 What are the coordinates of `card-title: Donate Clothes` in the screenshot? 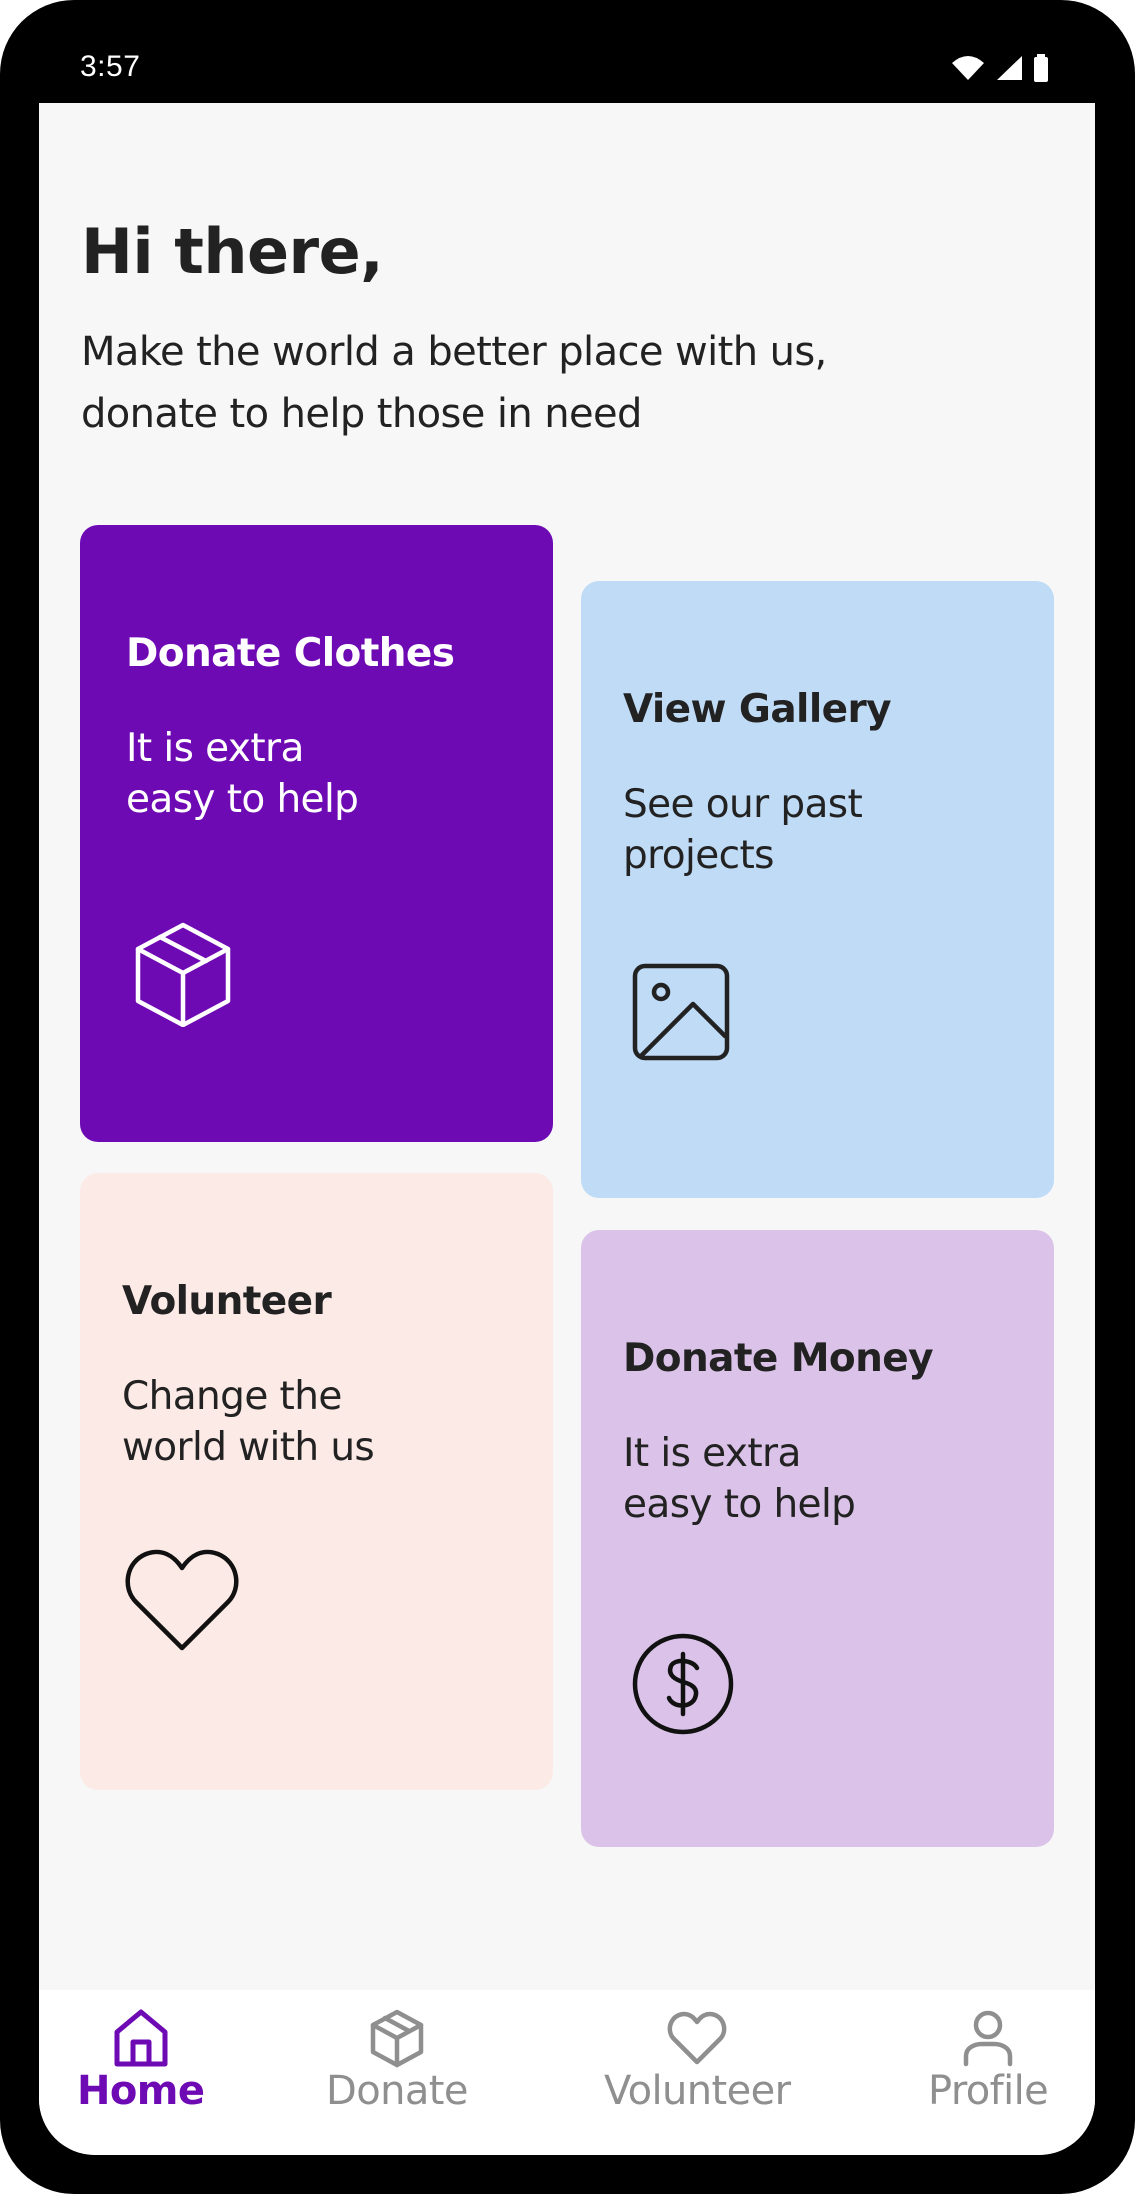 It's located at (290, 653).